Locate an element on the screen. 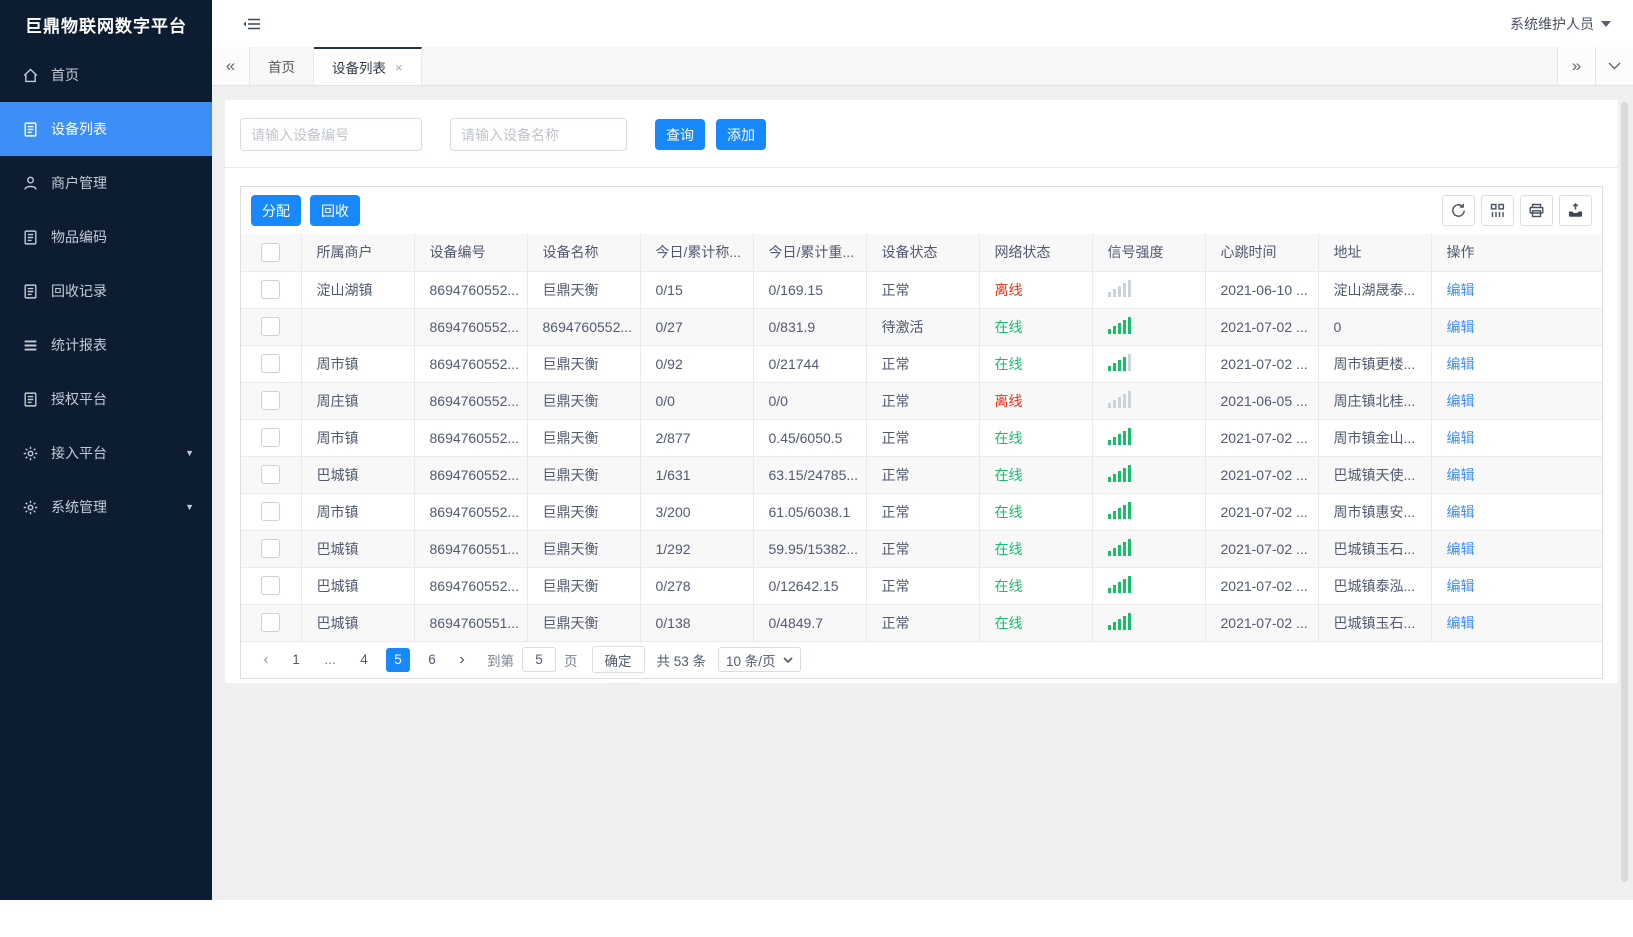  sidebar-item-system-mgmt: 系统管理 ▼ is located at coordinates (106, 507).